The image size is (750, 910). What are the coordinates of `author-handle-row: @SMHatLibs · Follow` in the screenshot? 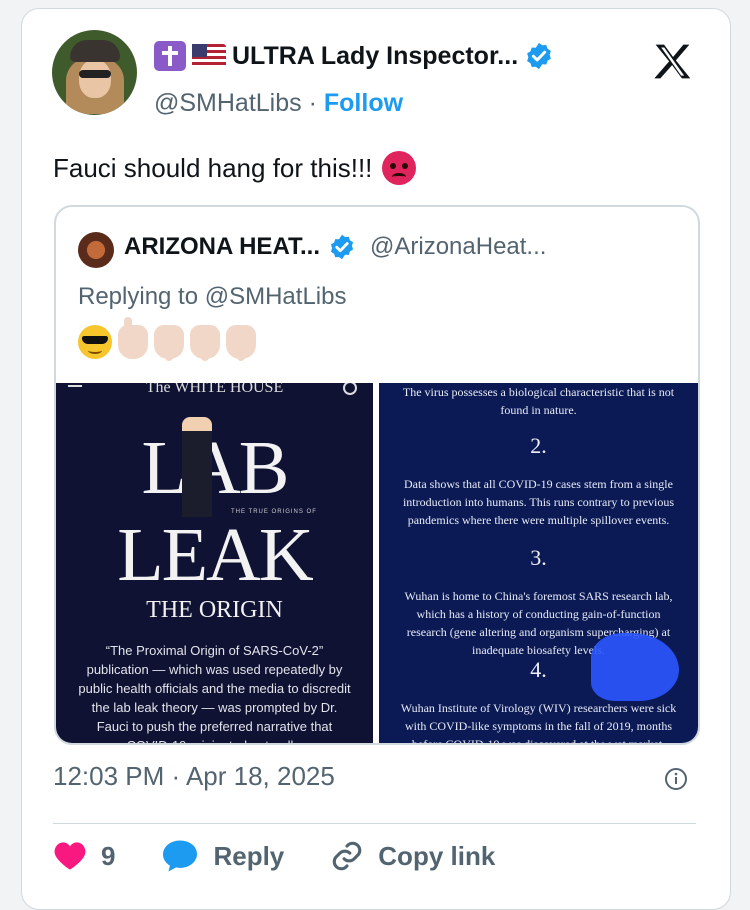 It's located at (278, 103).